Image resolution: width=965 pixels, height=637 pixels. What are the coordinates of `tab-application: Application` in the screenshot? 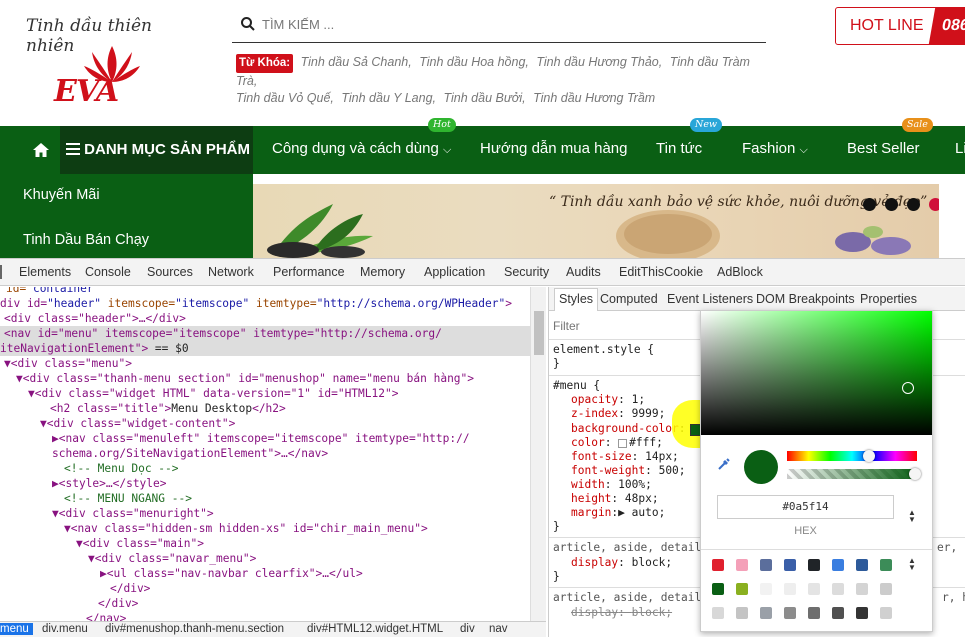 It's located at (454, 272).